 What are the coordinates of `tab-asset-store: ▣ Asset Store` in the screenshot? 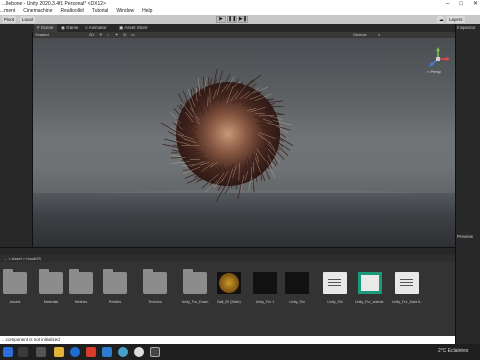 It's located at (133, 28).